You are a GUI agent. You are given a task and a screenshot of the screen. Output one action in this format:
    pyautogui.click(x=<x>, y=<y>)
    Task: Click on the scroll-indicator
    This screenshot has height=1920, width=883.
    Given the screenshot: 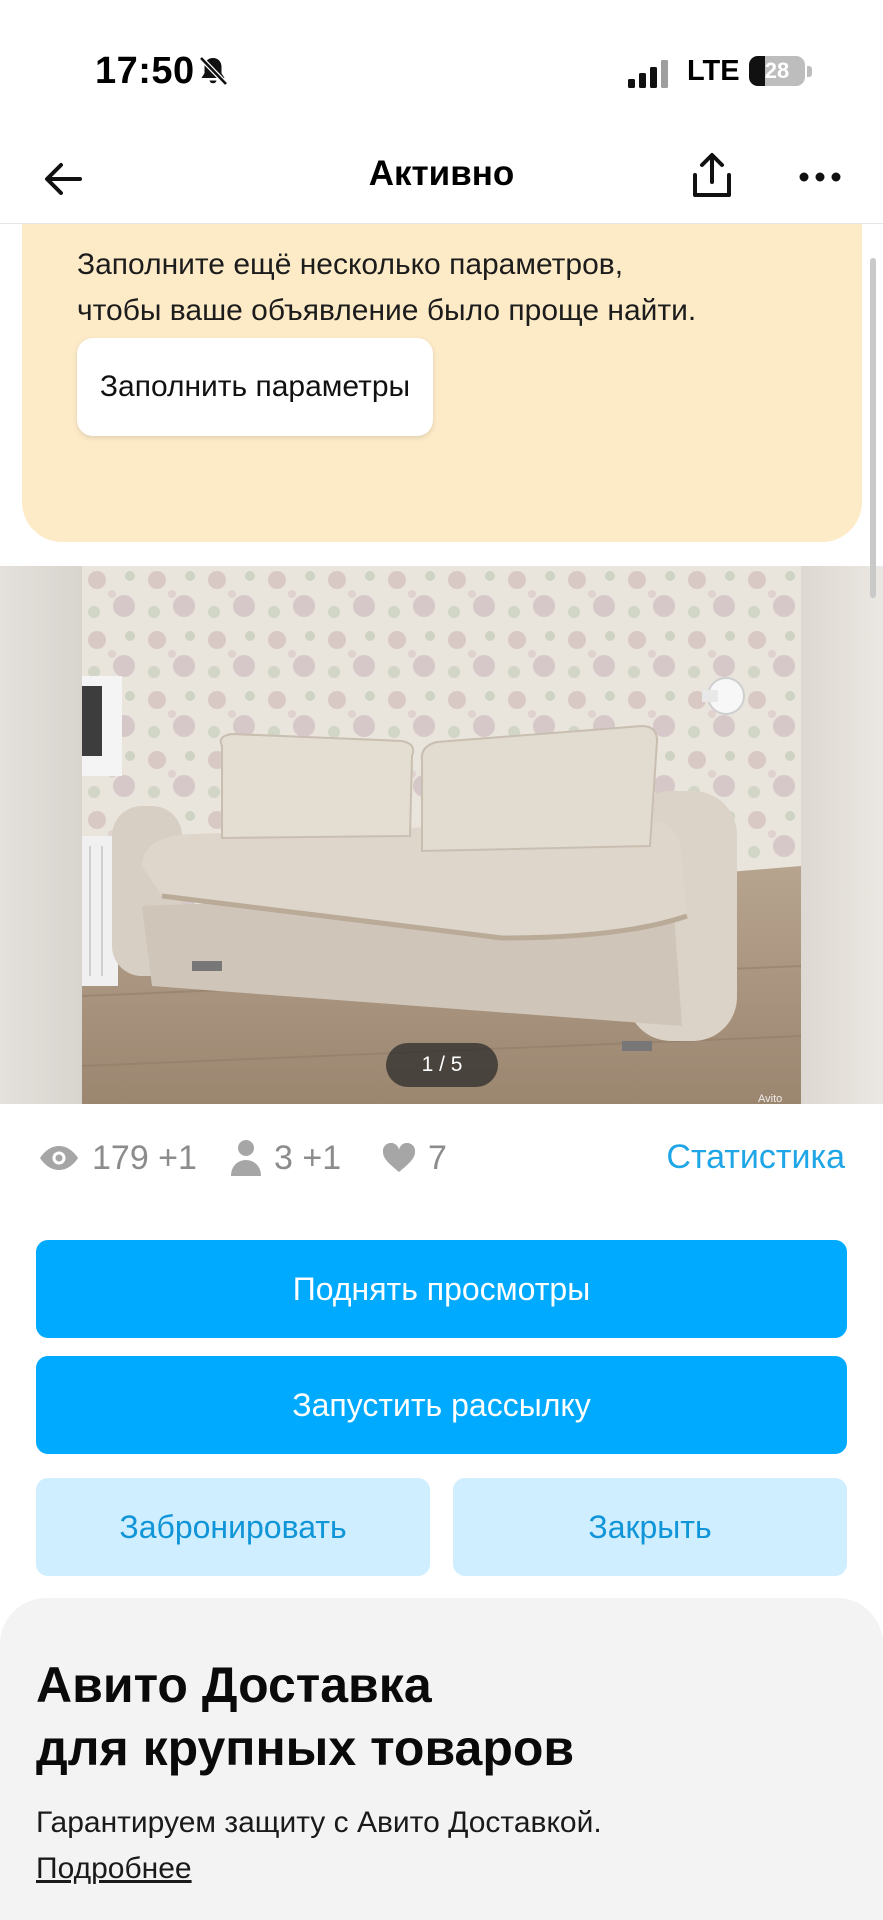 What is the action you would take?
    pyautogui.click(x=873, y=428)
    